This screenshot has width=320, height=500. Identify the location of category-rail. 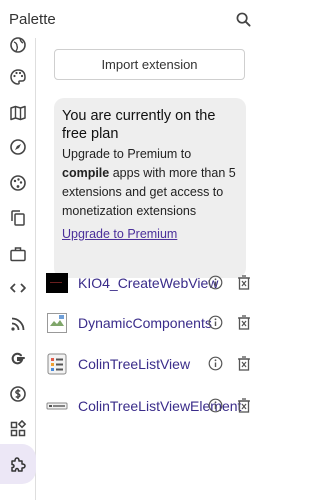
(18, 268).